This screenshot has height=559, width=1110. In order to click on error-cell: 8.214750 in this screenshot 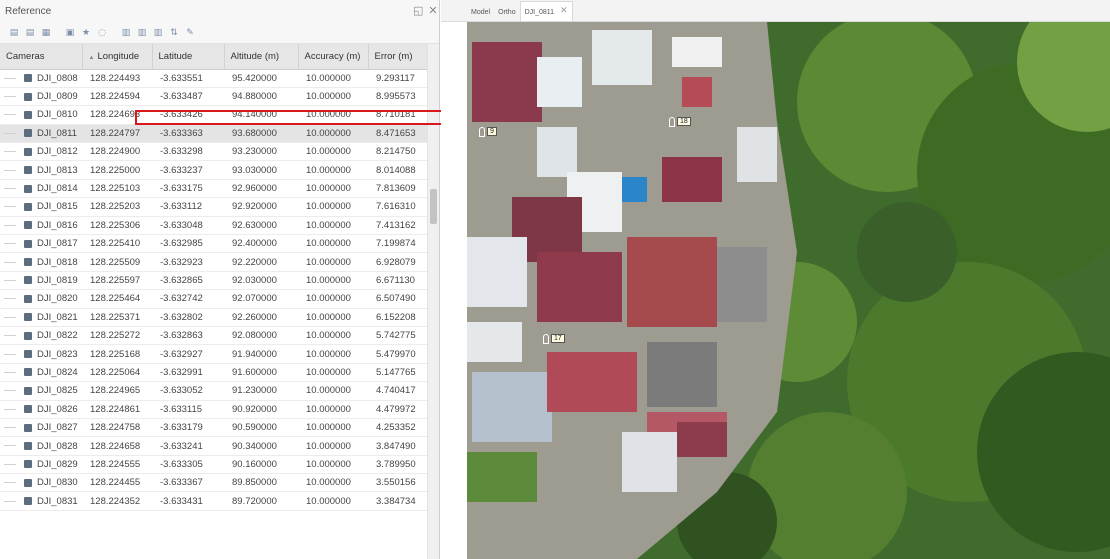, I will do `click(396, 152)`.